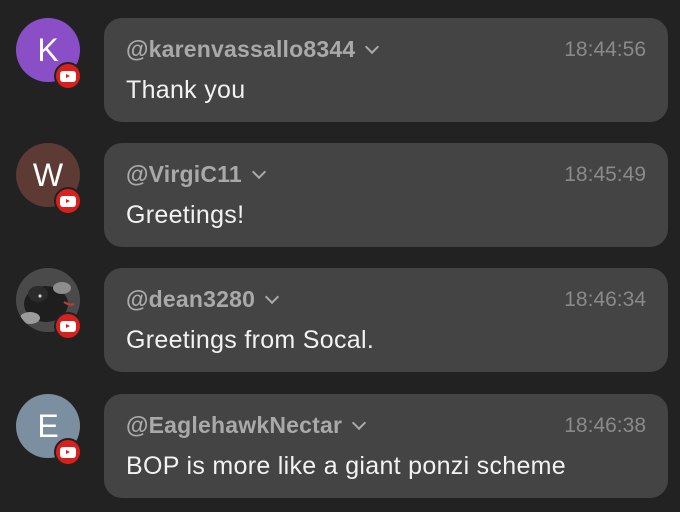  I want to click on timestamp: 18:46:34, so click(605, 299).